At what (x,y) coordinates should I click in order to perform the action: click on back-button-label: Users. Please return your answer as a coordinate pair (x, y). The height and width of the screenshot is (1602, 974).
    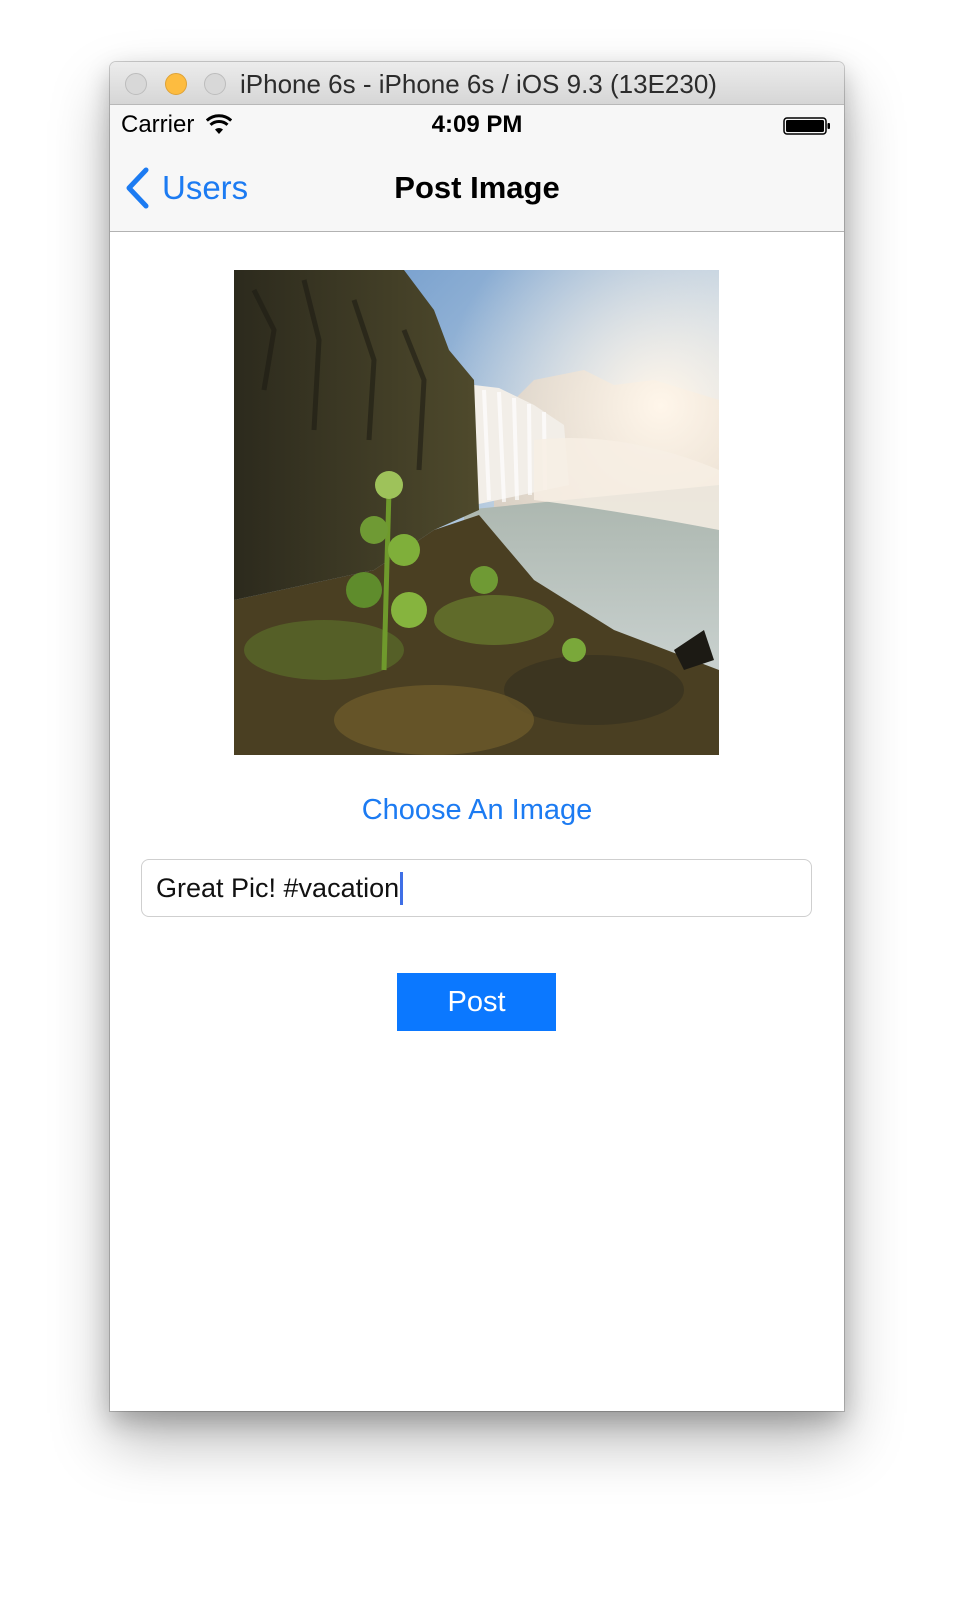
    Looking at the image, I should click on (205, 187).